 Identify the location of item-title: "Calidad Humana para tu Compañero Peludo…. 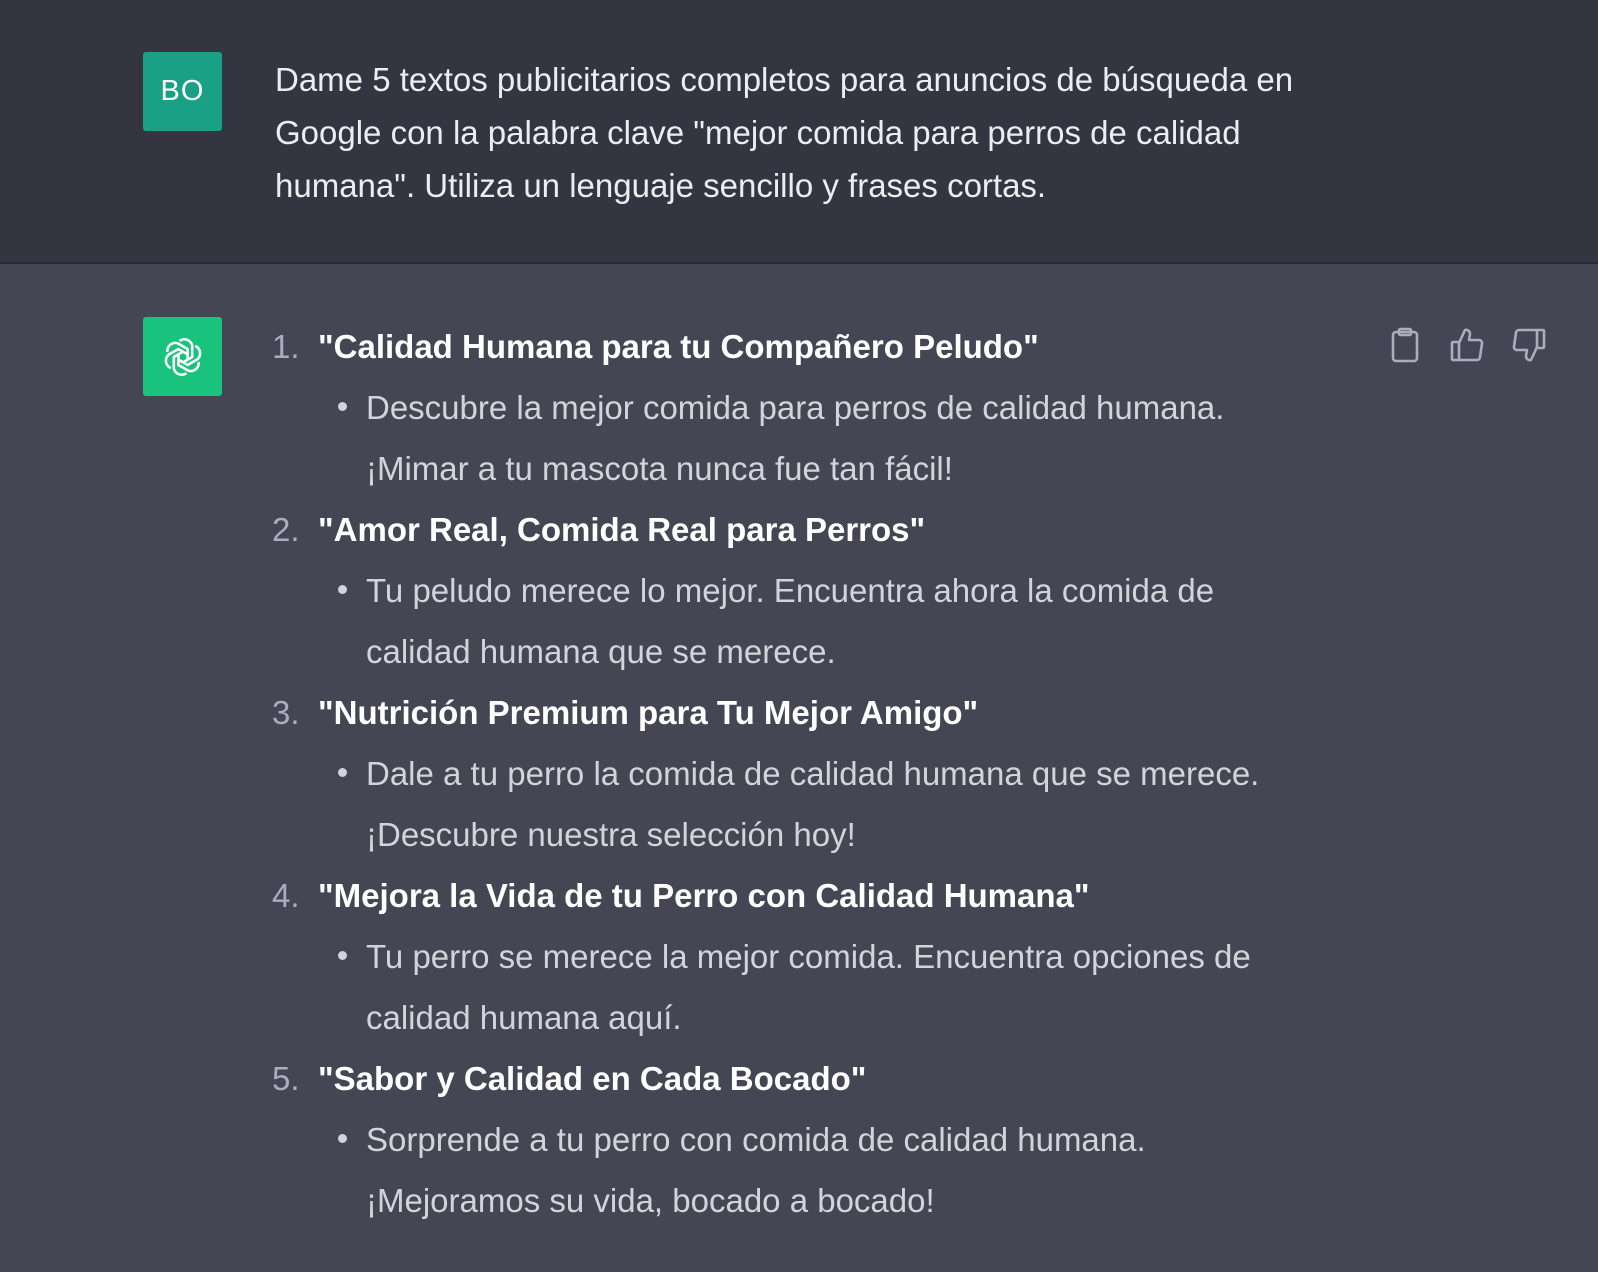
(678, 346).